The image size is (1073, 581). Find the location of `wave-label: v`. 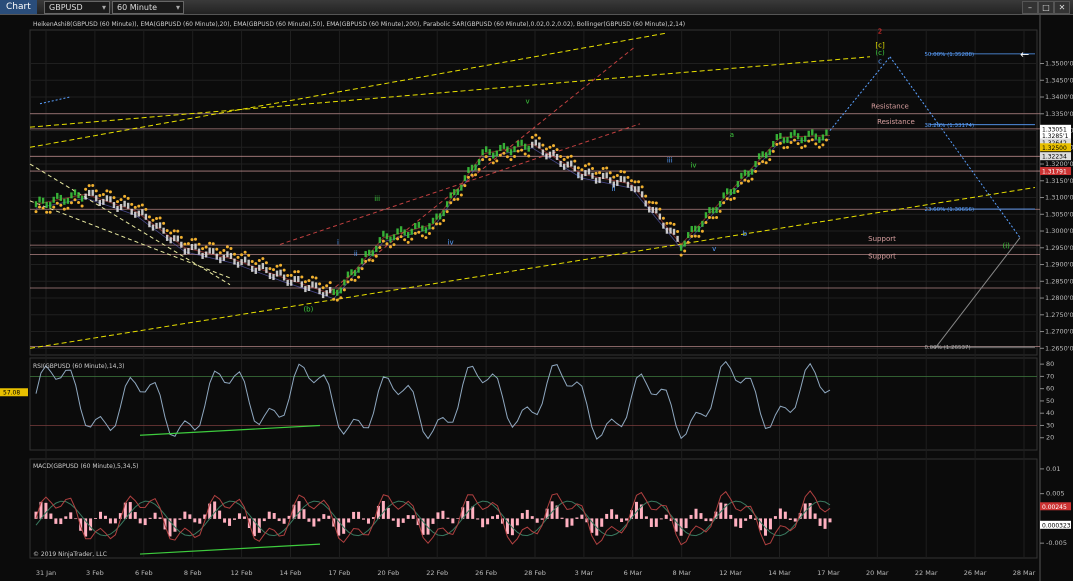

wave-label: v is located at coordinates (714, 249).